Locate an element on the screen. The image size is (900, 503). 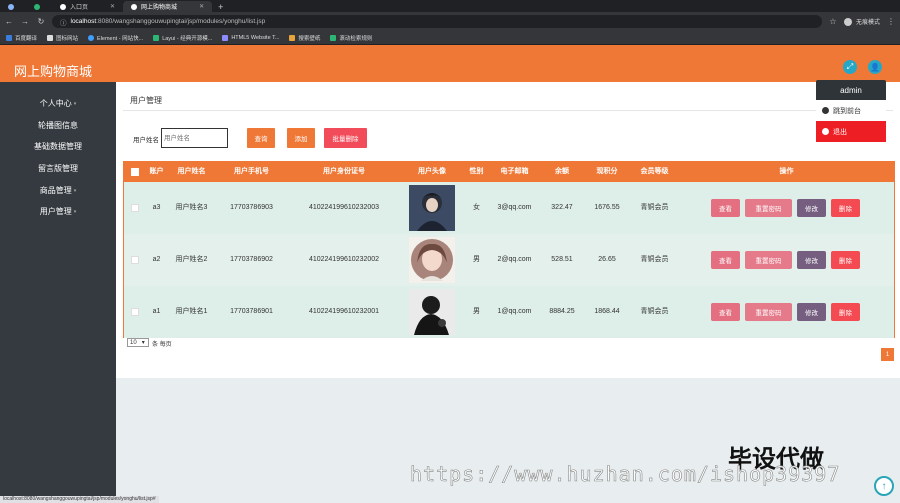
page-size-label: 条 每页 is located at coordinates (162, 345).